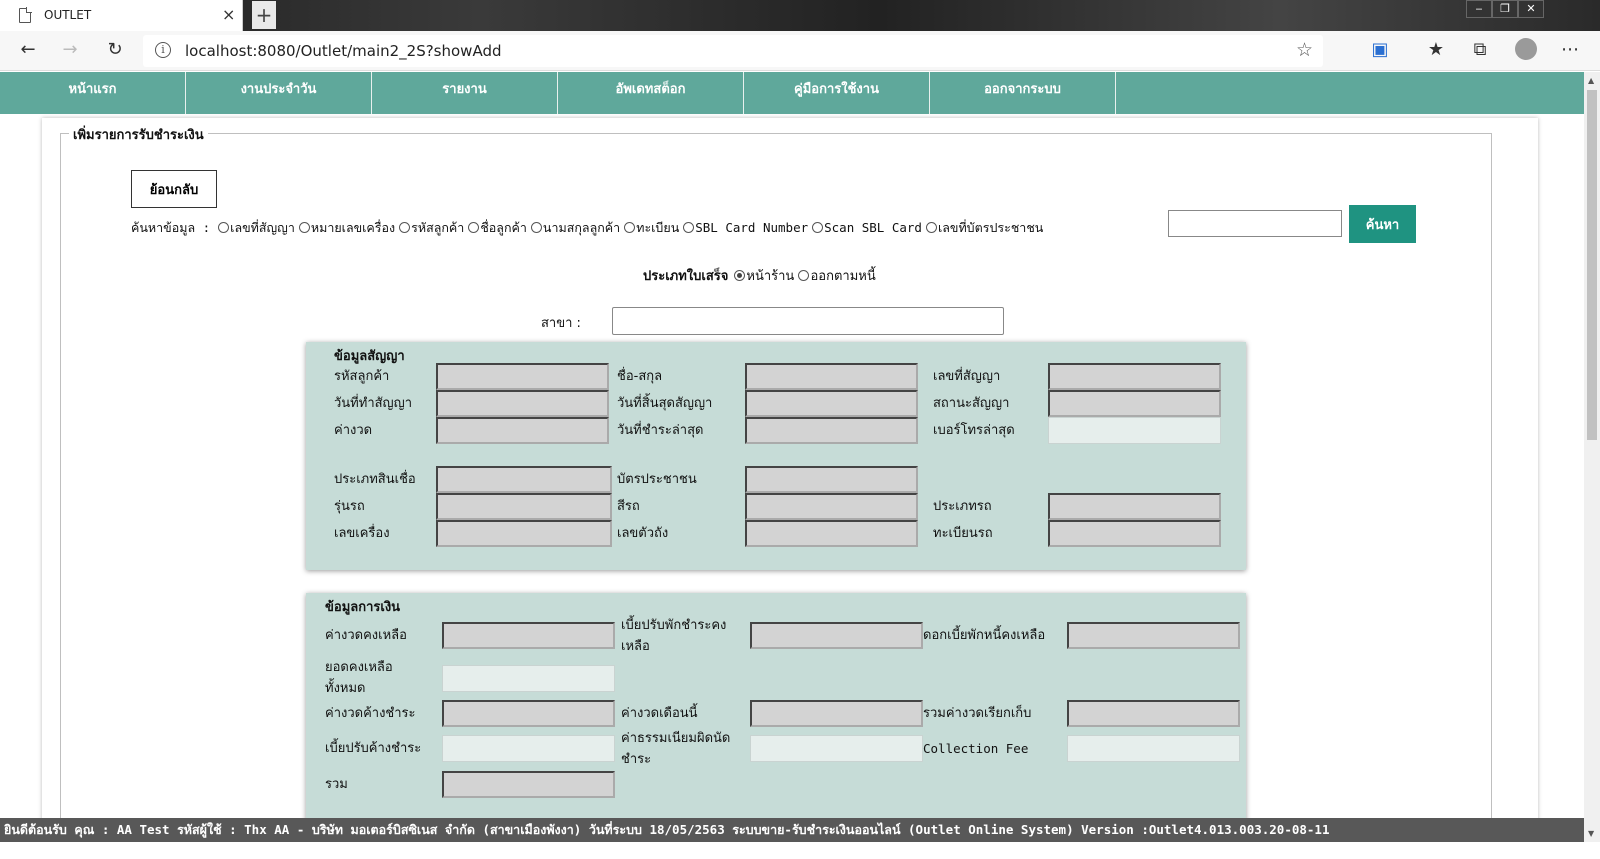 Image resolution: width=1600 pixels, height=859 pixels. What do you see at coordinates (171, 227) in the screenshot?
I see `search-label: ค้นหาข้อมูล :` at bounding box center [171, 227].